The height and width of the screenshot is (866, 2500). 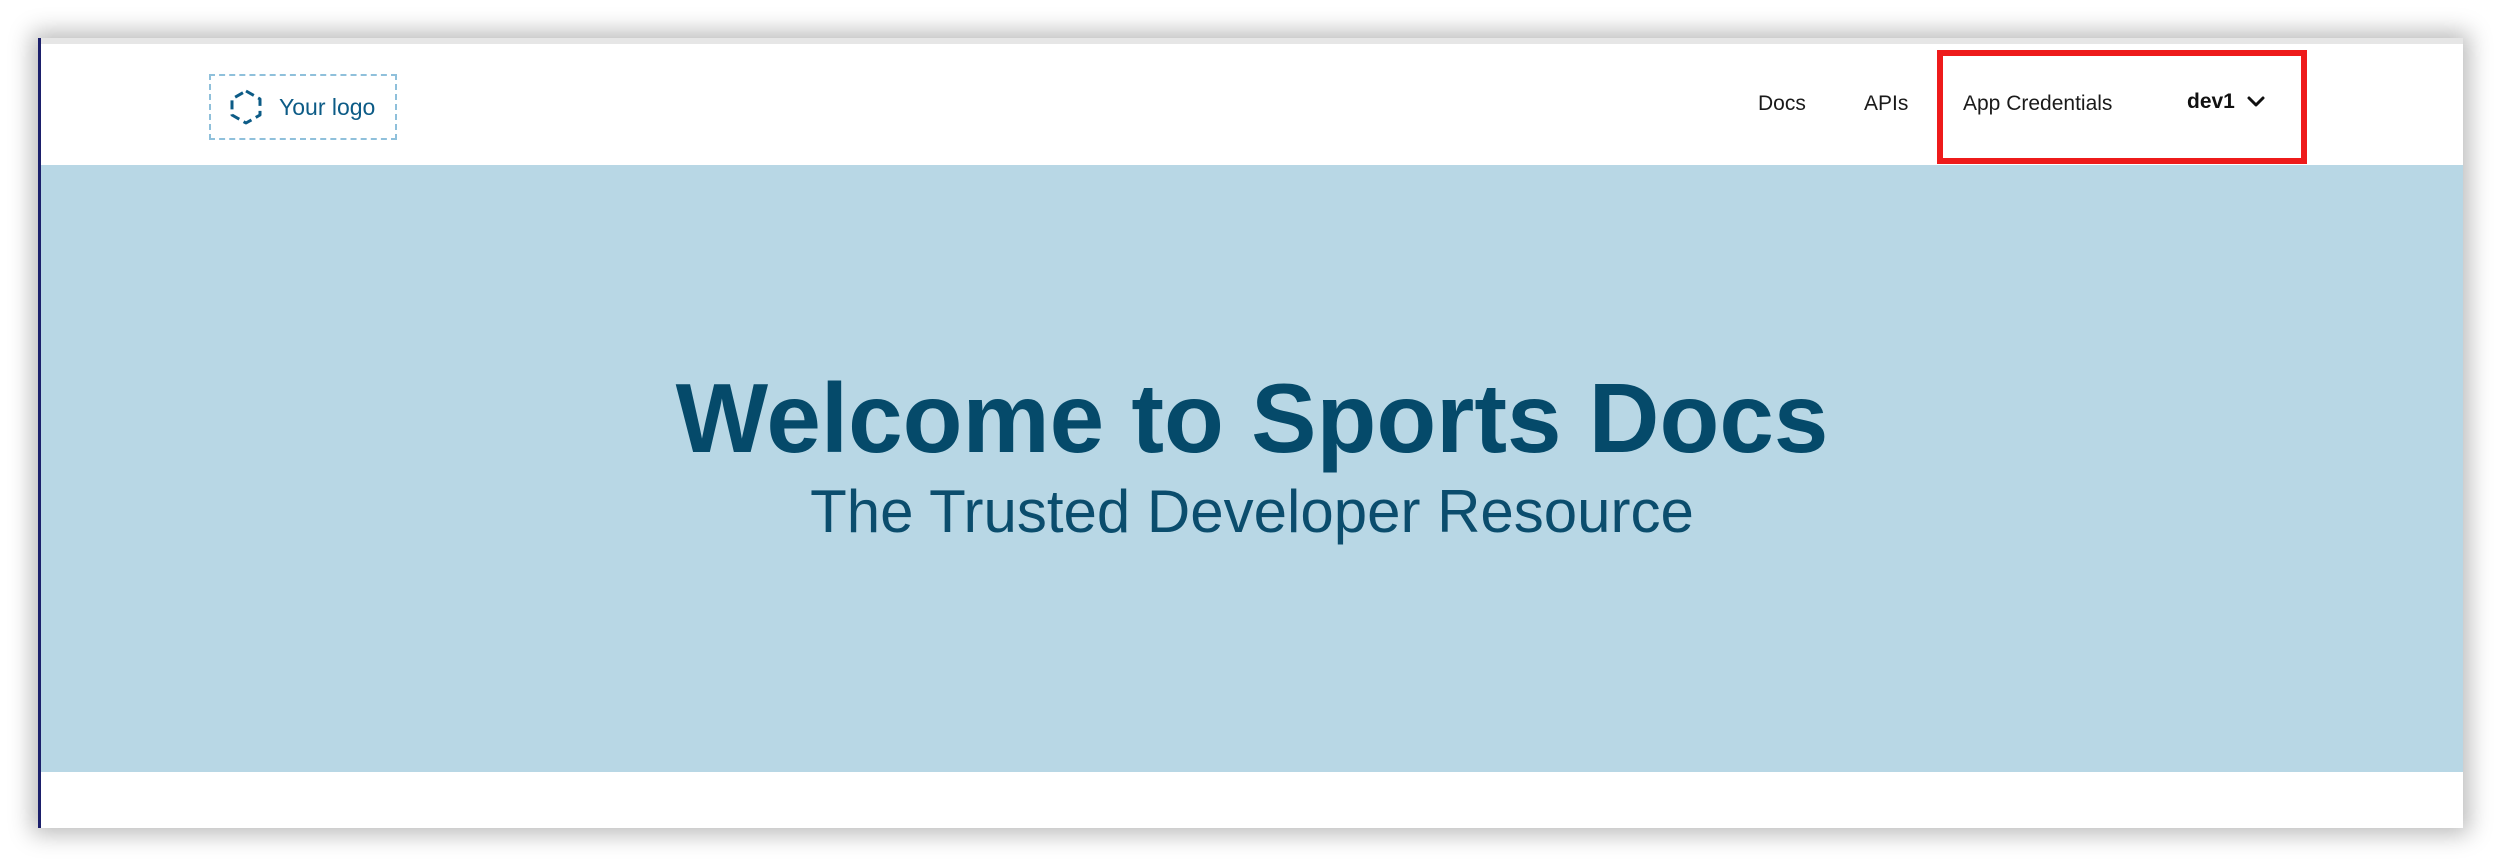 I want to click on logo-link: Your logo, so click(x=303, y=107).